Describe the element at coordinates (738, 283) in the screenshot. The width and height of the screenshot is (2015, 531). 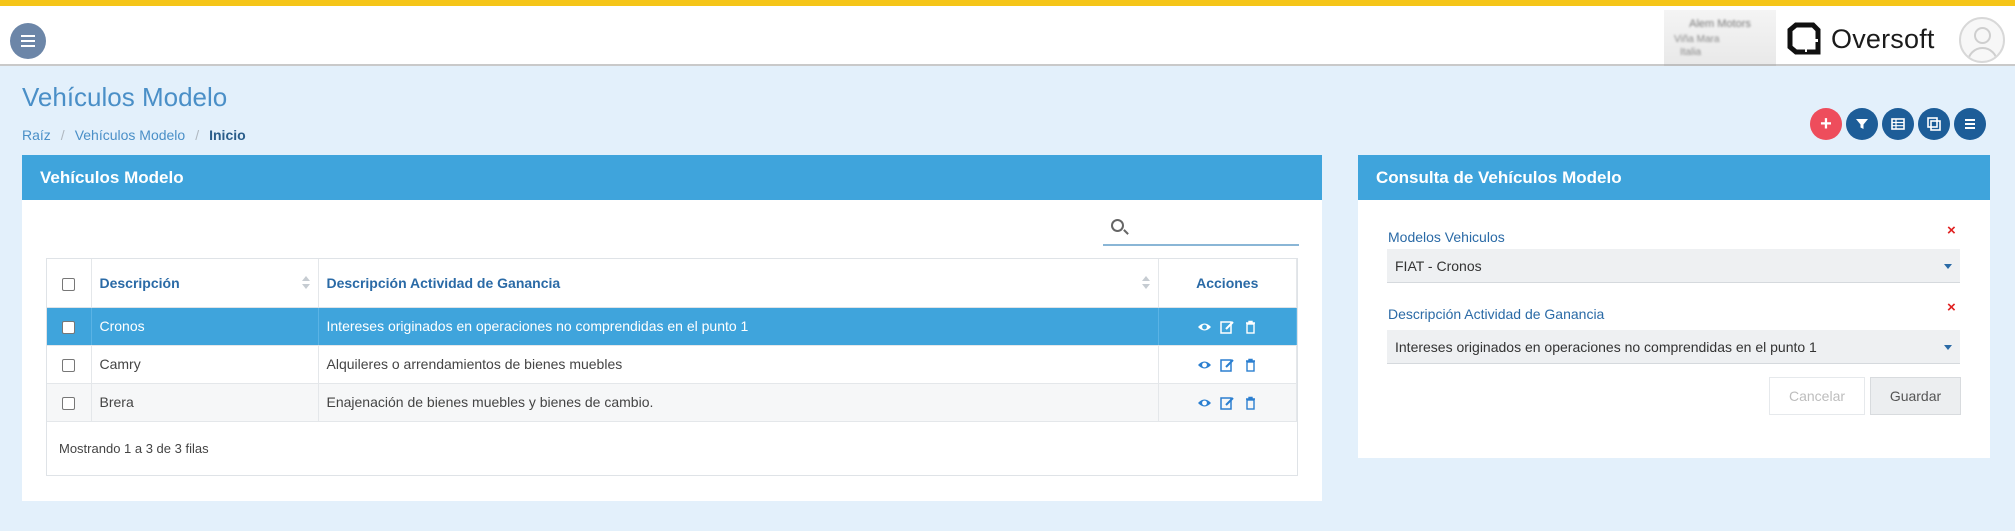
I see `column-header-actividad: Descripción Actividad de Ganancia` at that location.